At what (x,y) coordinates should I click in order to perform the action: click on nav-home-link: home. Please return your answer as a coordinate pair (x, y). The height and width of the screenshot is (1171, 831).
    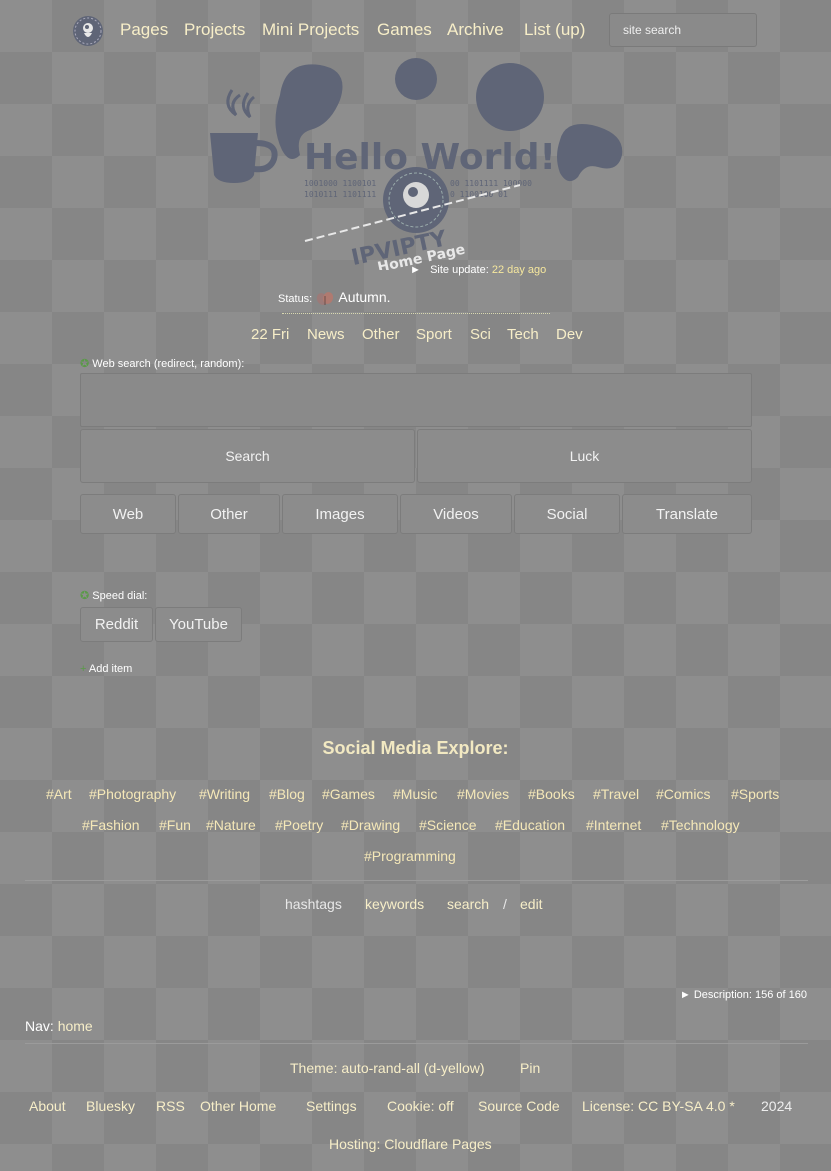
    Looking at the image, I should click on (75, 1026).